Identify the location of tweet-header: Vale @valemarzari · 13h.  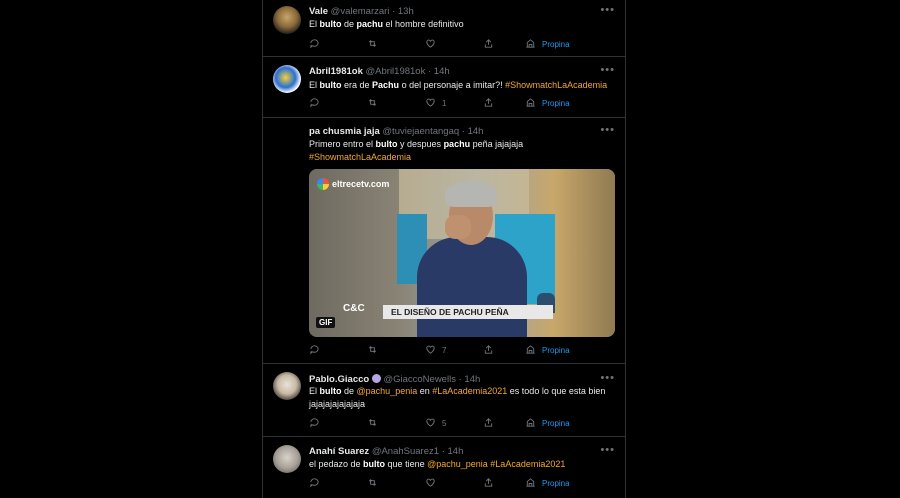
(361, 11).